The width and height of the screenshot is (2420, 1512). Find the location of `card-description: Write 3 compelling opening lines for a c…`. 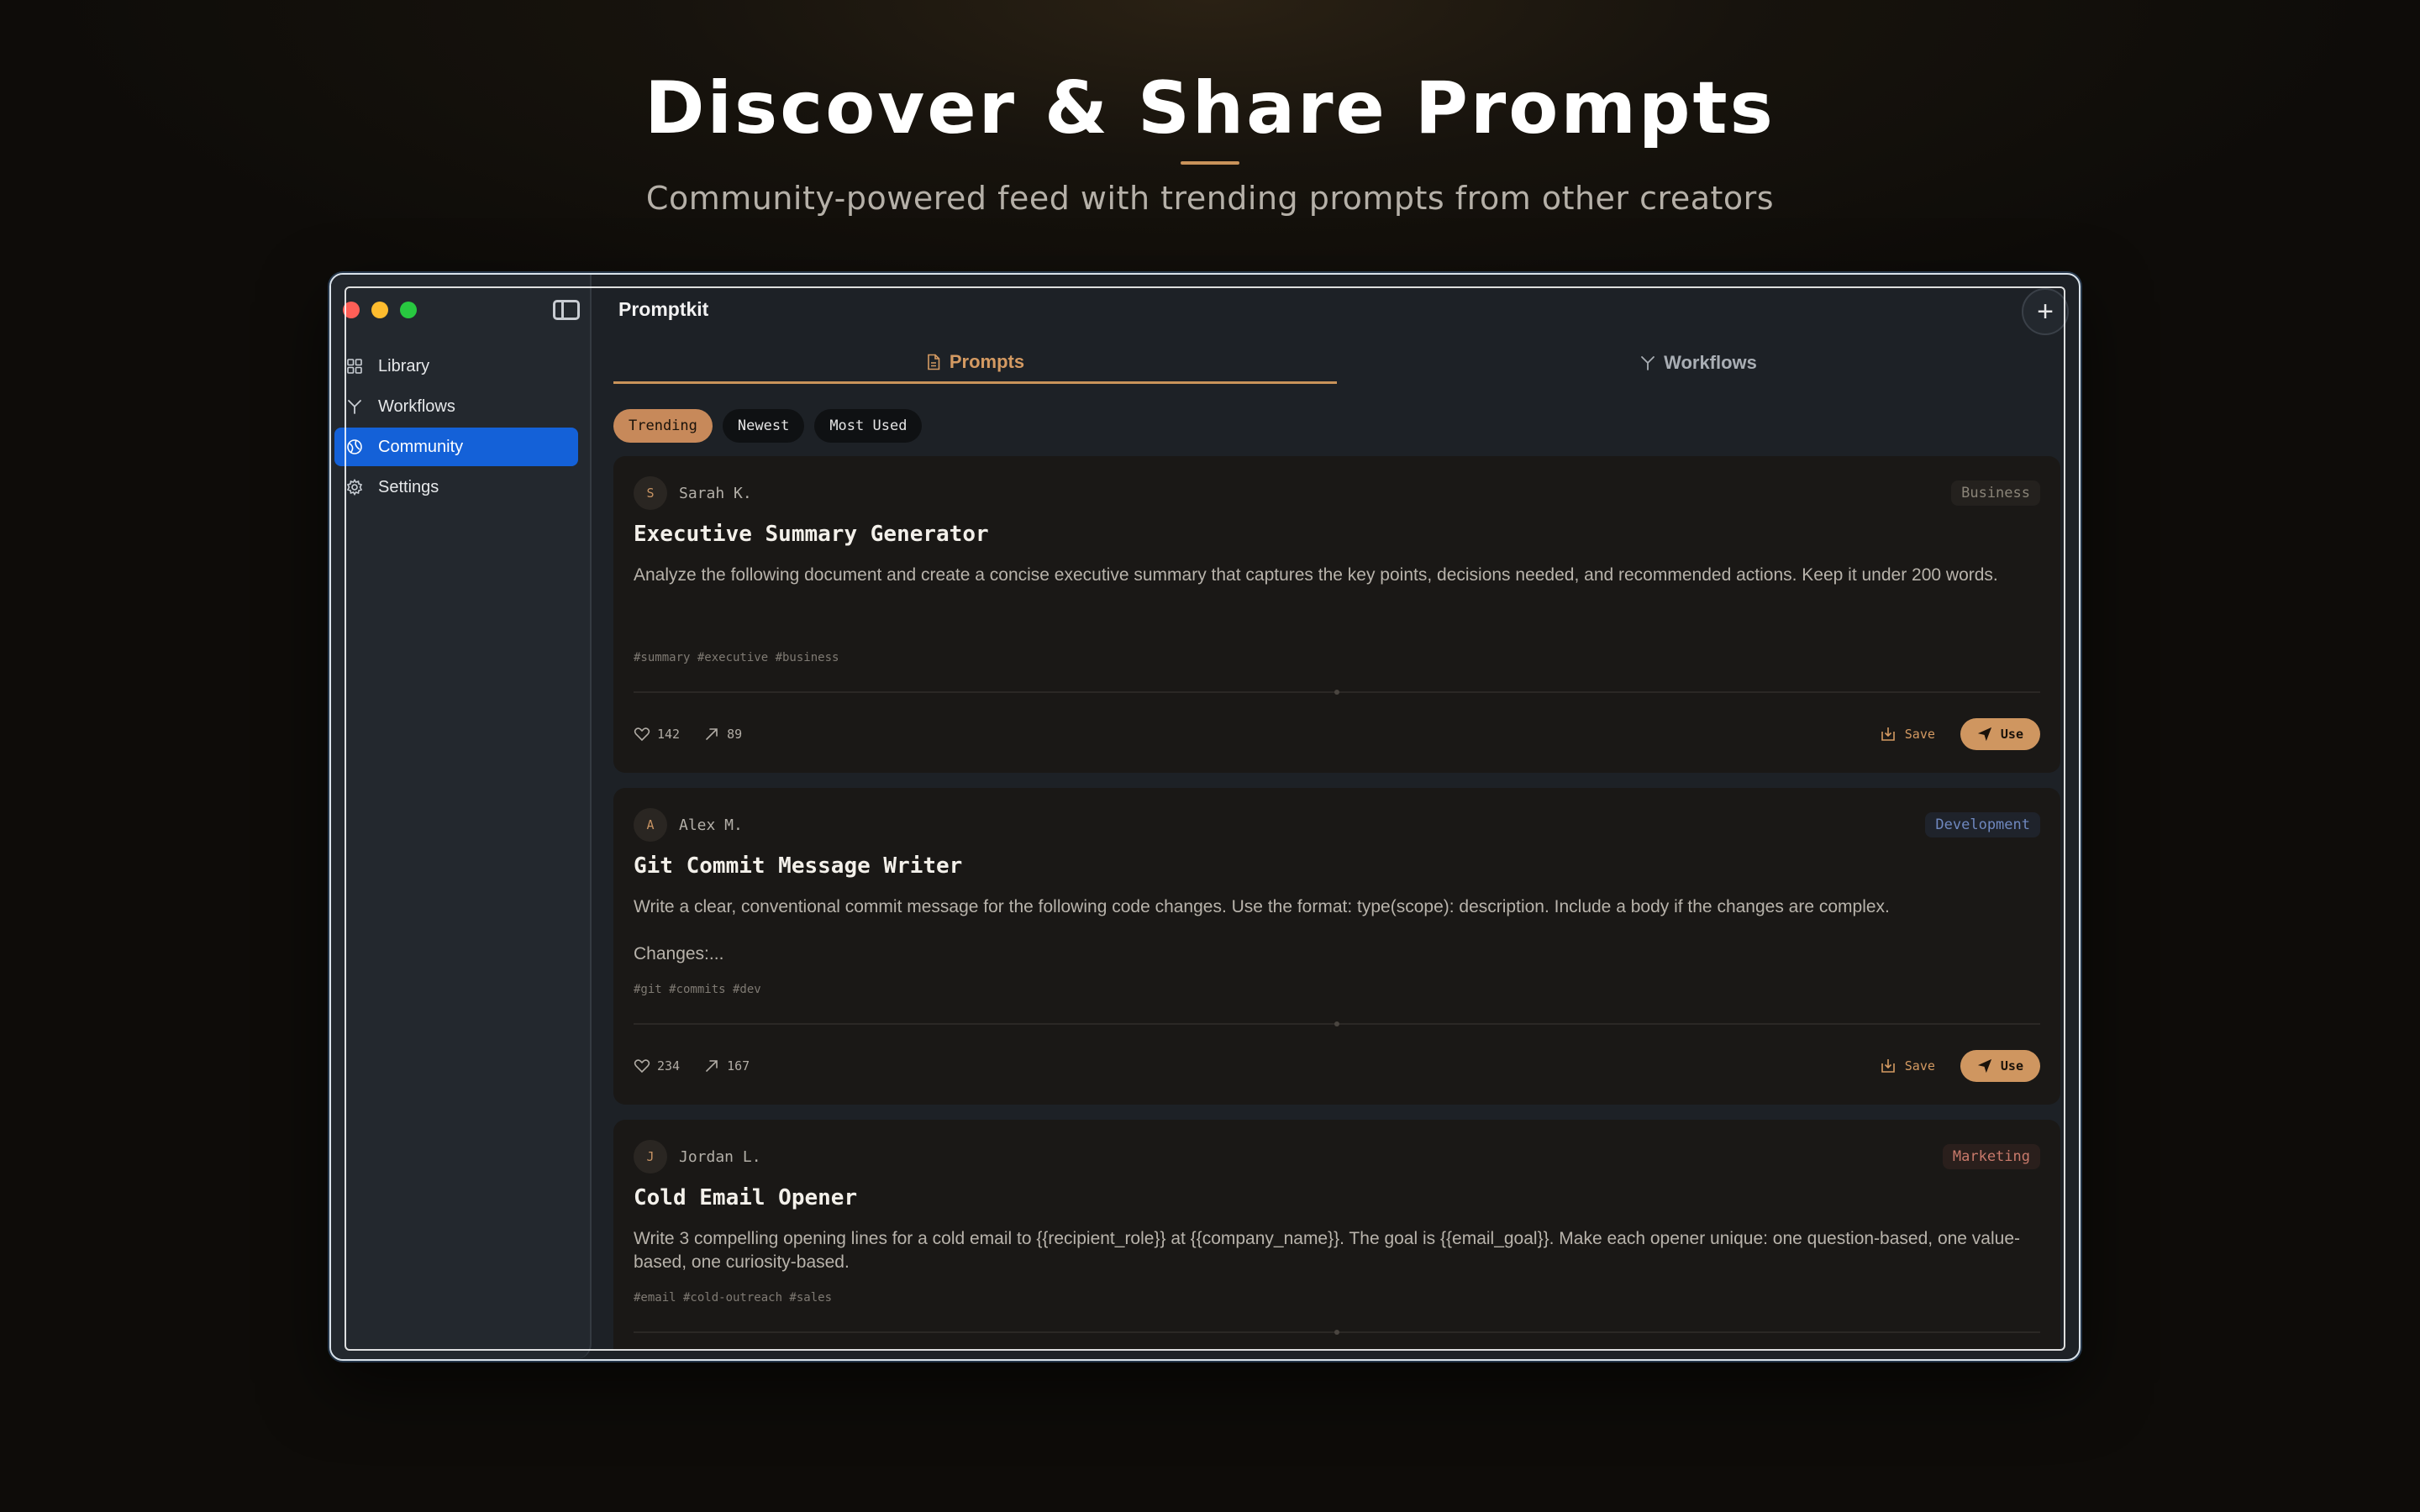

card-description: Write 3 compelling opening lines for a c… is located at coordinates (1337, 1250).